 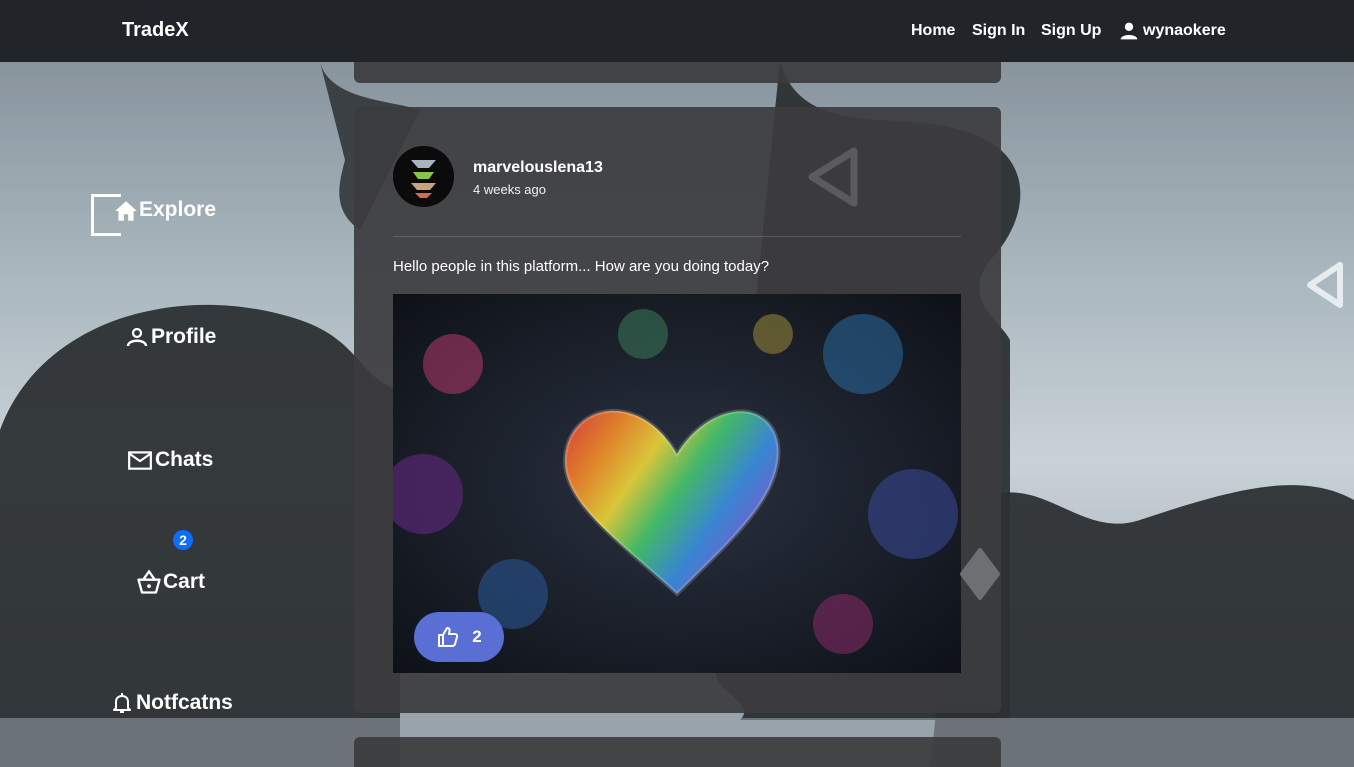 What do you see at coordinates (448, 637) in the screenshot?
I see `thumbs-up-icon` at bounding box center [448, 637].